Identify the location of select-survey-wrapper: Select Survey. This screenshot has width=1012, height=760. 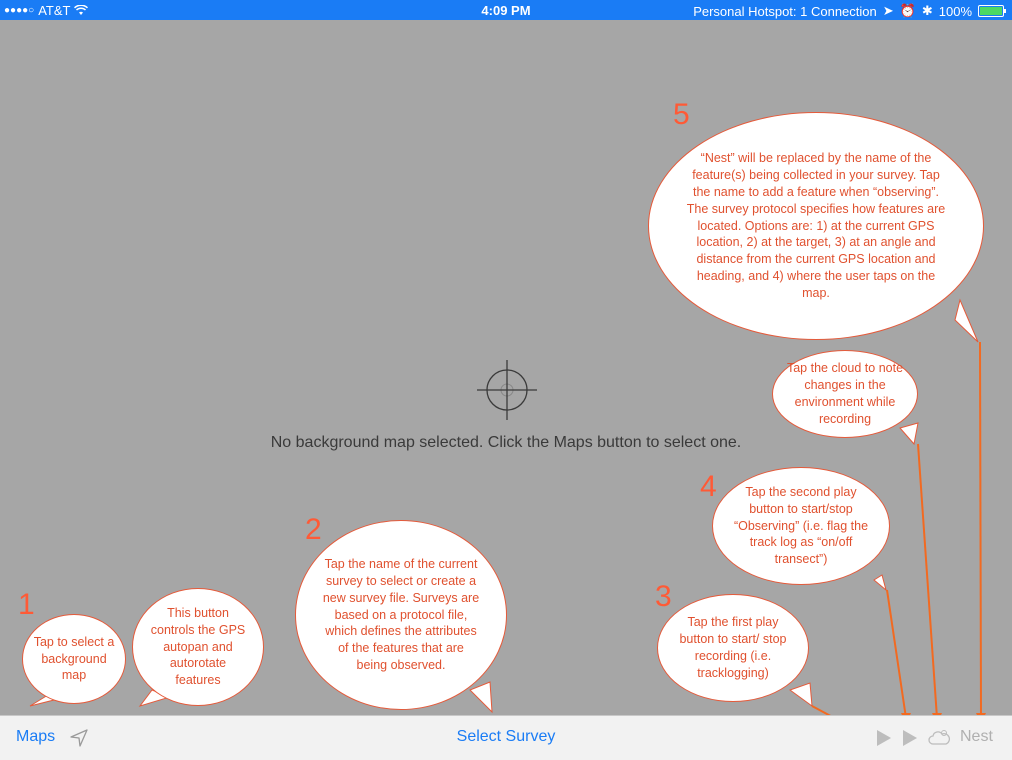
(506, 737).